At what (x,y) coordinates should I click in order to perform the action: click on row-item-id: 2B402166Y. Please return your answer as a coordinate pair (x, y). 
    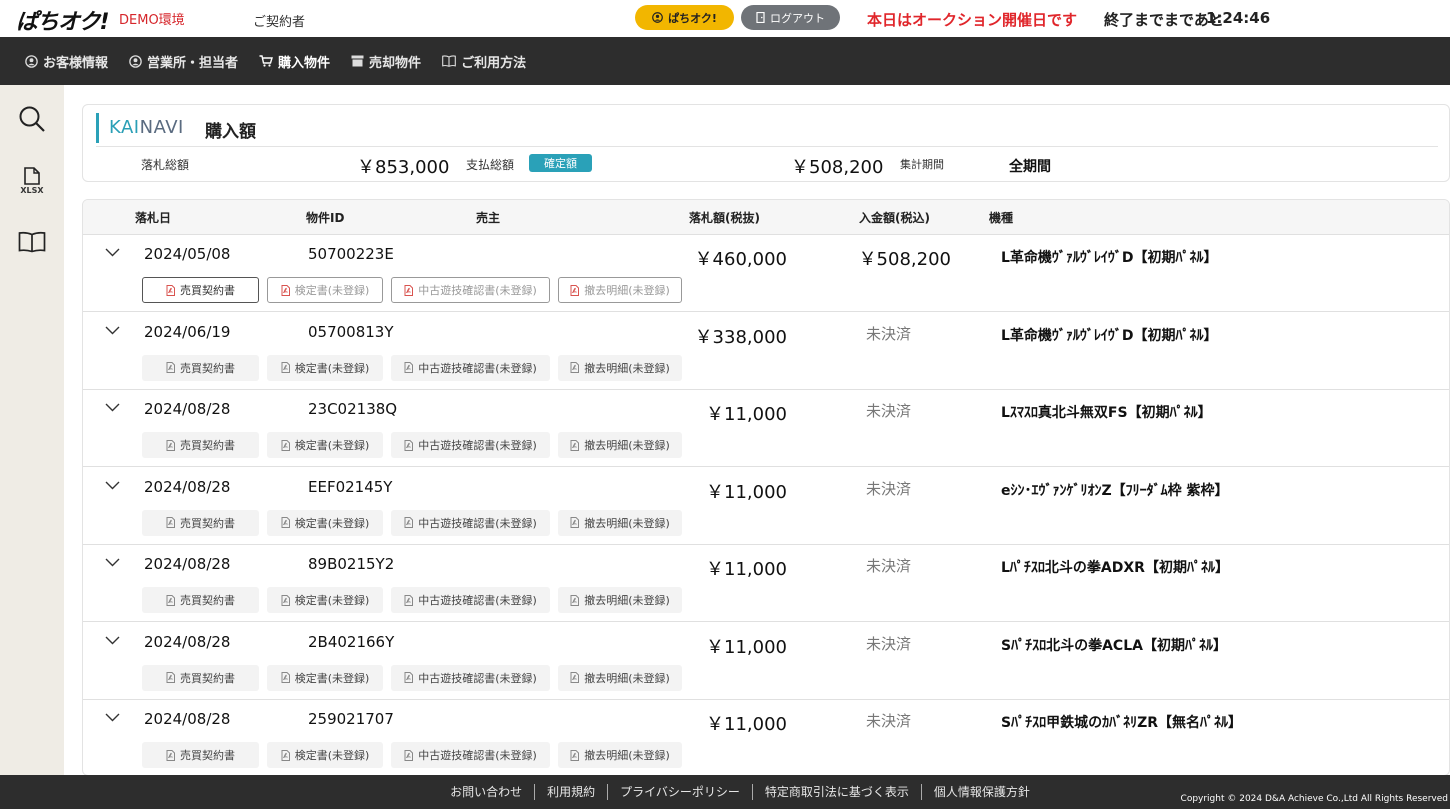
    Looking at the image, I should click on (351, 642).